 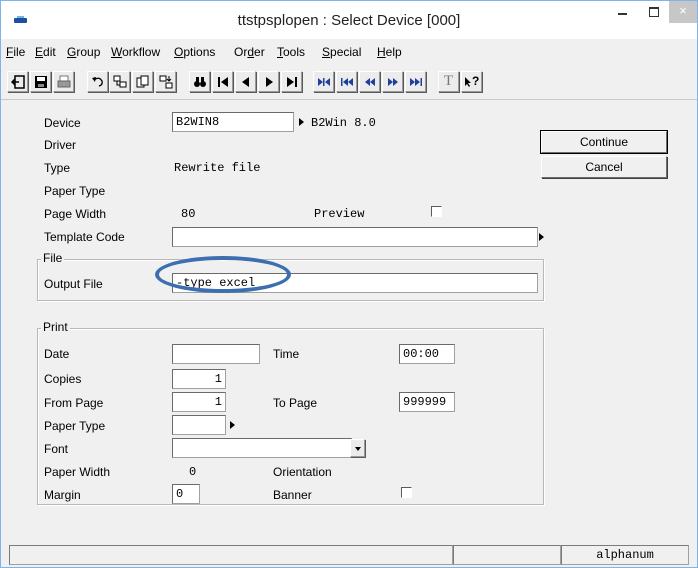 What do you see at coordinates (55, 327) in the screenshot?
I see `print-group-title: Print` at bounding box center [55, 327].